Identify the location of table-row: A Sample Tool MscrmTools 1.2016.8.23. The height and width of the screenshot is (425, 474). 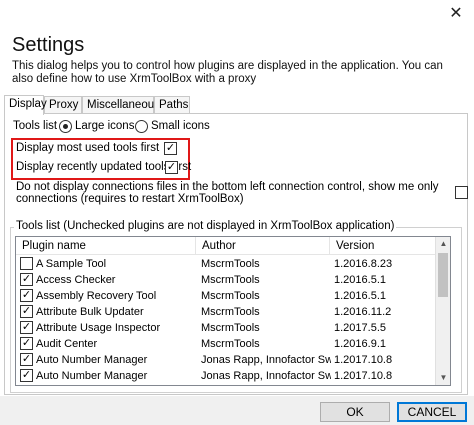
(226, 264).